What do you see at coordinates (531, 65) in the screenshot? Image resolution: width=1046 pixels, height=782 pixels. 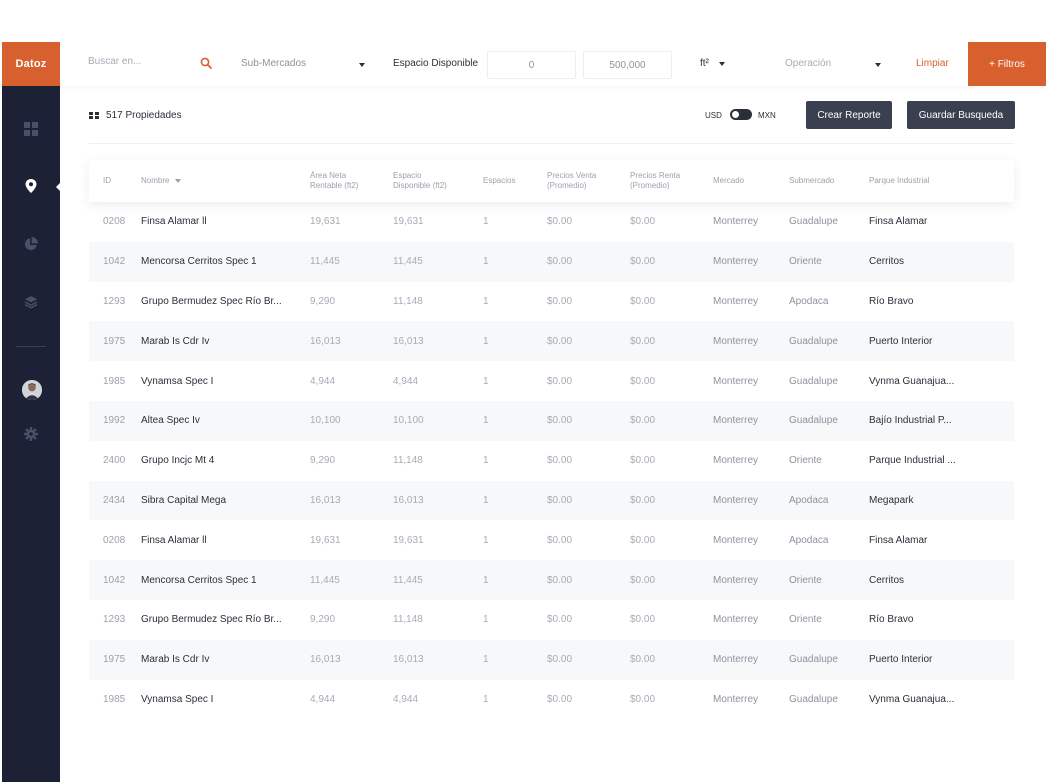 I see `espacio-min-field: 0` at bounding box center [531, 65].